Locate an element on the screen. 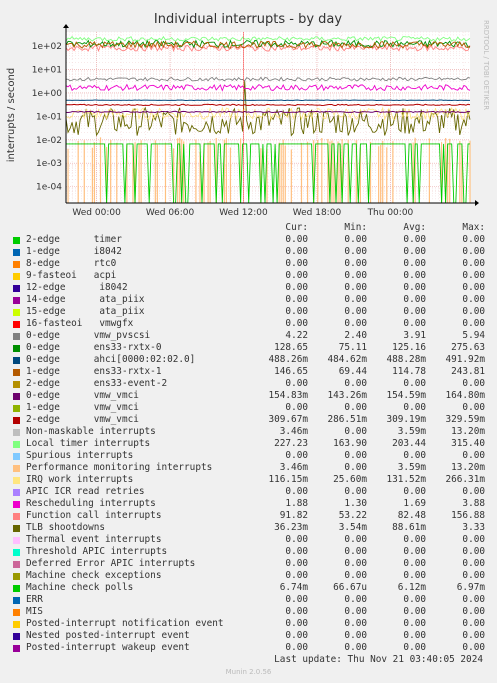 The width and height of the screenshot is (497, 683). last-update-text: Last update: Thu Nov 21 03:40:05 2024 is located at coordinates (378, 659).